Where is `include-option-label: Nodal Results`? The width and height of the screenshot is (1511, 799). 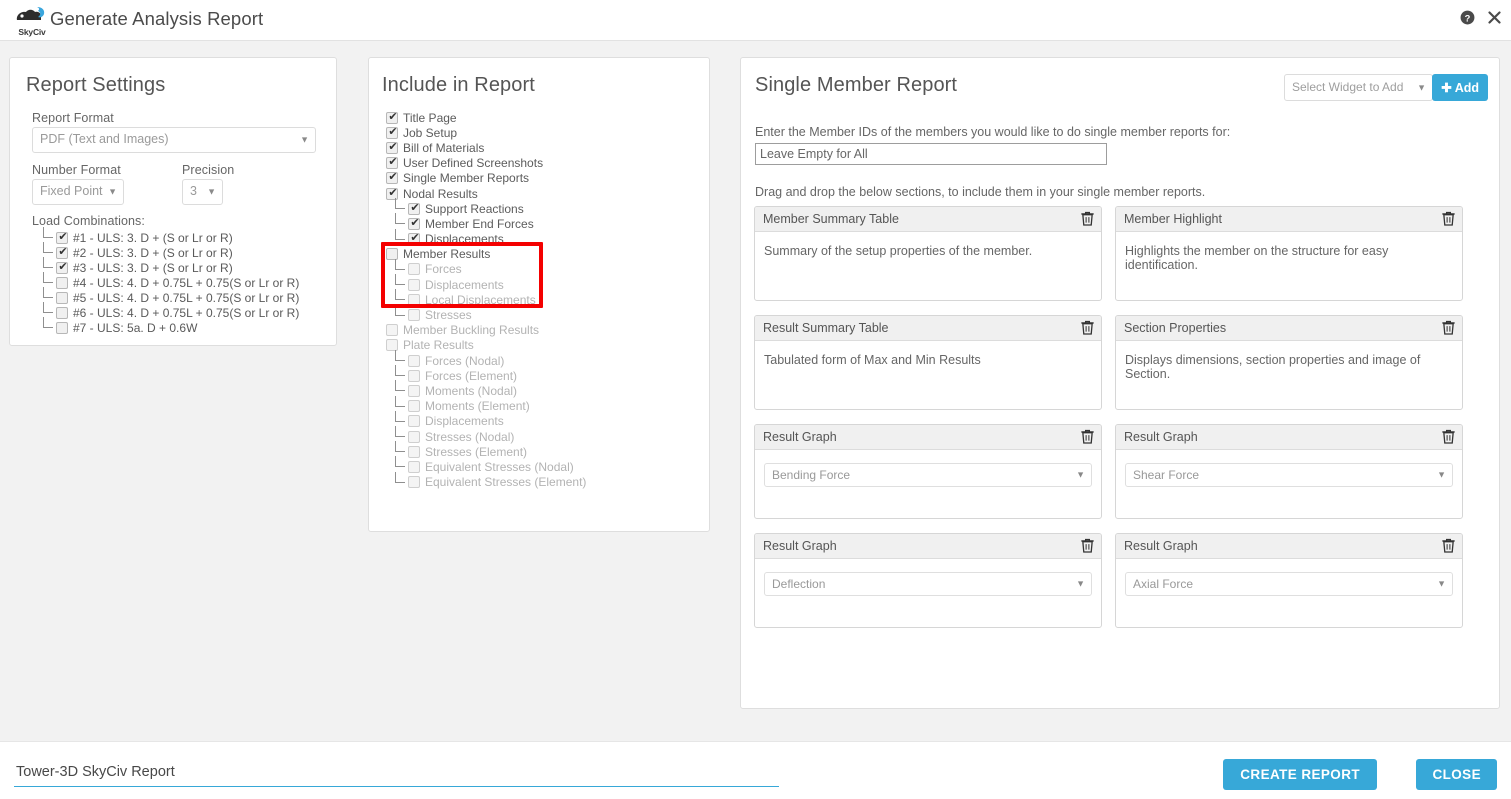
include-option-label: Nodal Results is located at coordinates (440, 193).